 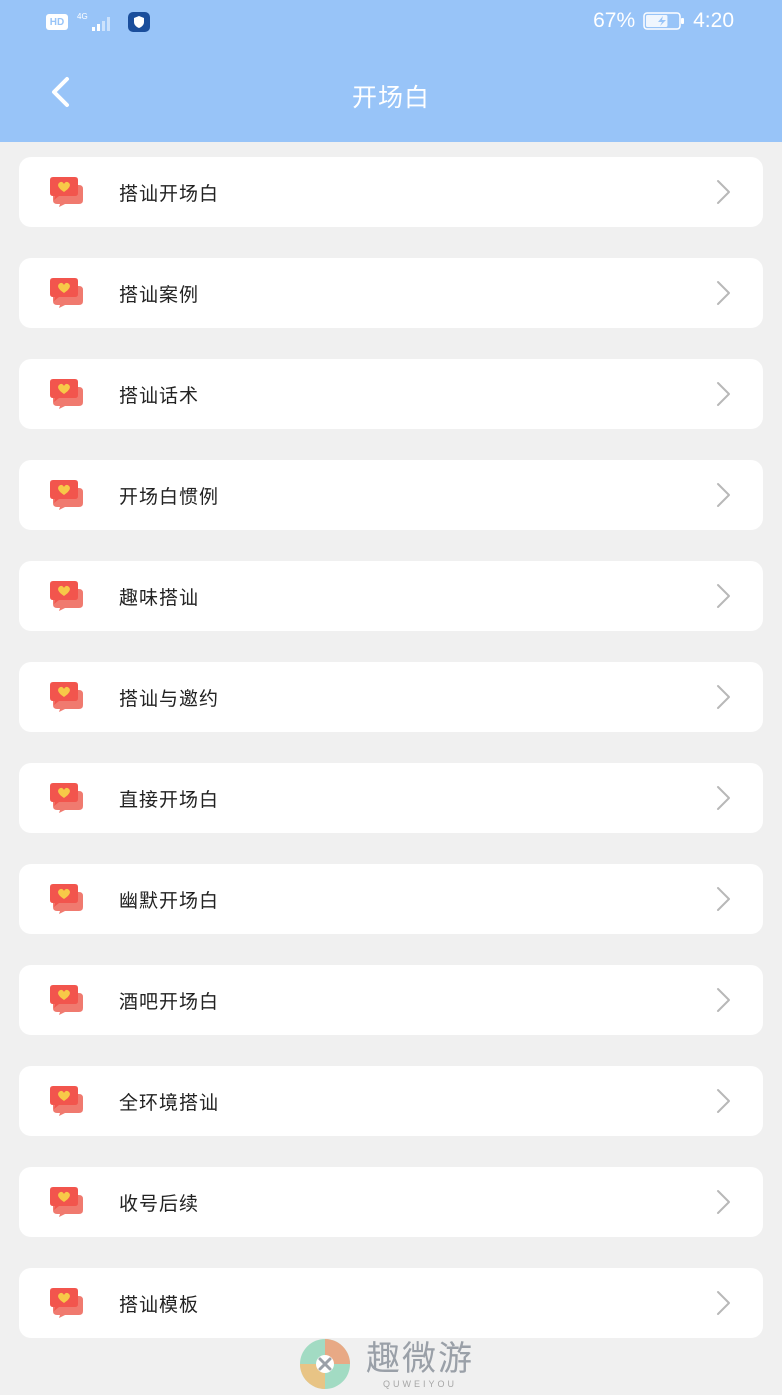 What do you see at coordinates (391, 596) in the screenshot?
I see `list-item-5: 趣味搭讪` at bounding box center [391, 596].